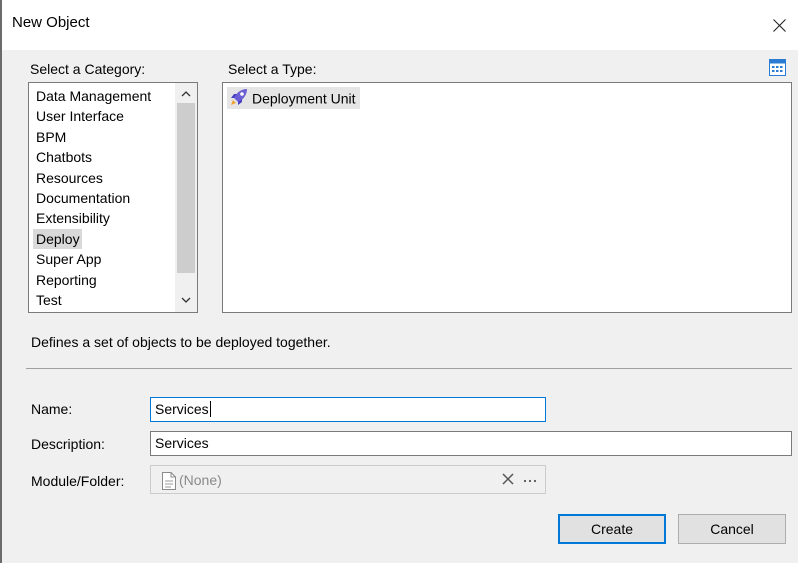 The width and height of the screenshot is (798, 563). I want to click on separator, so click(409, 368).